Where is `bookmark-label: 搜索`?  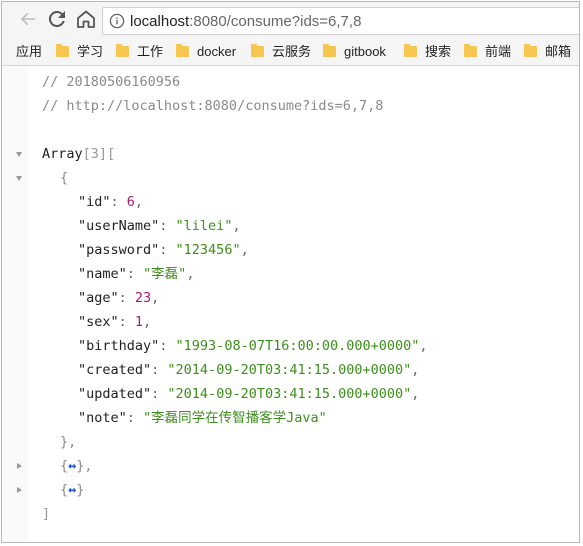 bookmark-label: 搜索 is located at coordinates (438, 51).